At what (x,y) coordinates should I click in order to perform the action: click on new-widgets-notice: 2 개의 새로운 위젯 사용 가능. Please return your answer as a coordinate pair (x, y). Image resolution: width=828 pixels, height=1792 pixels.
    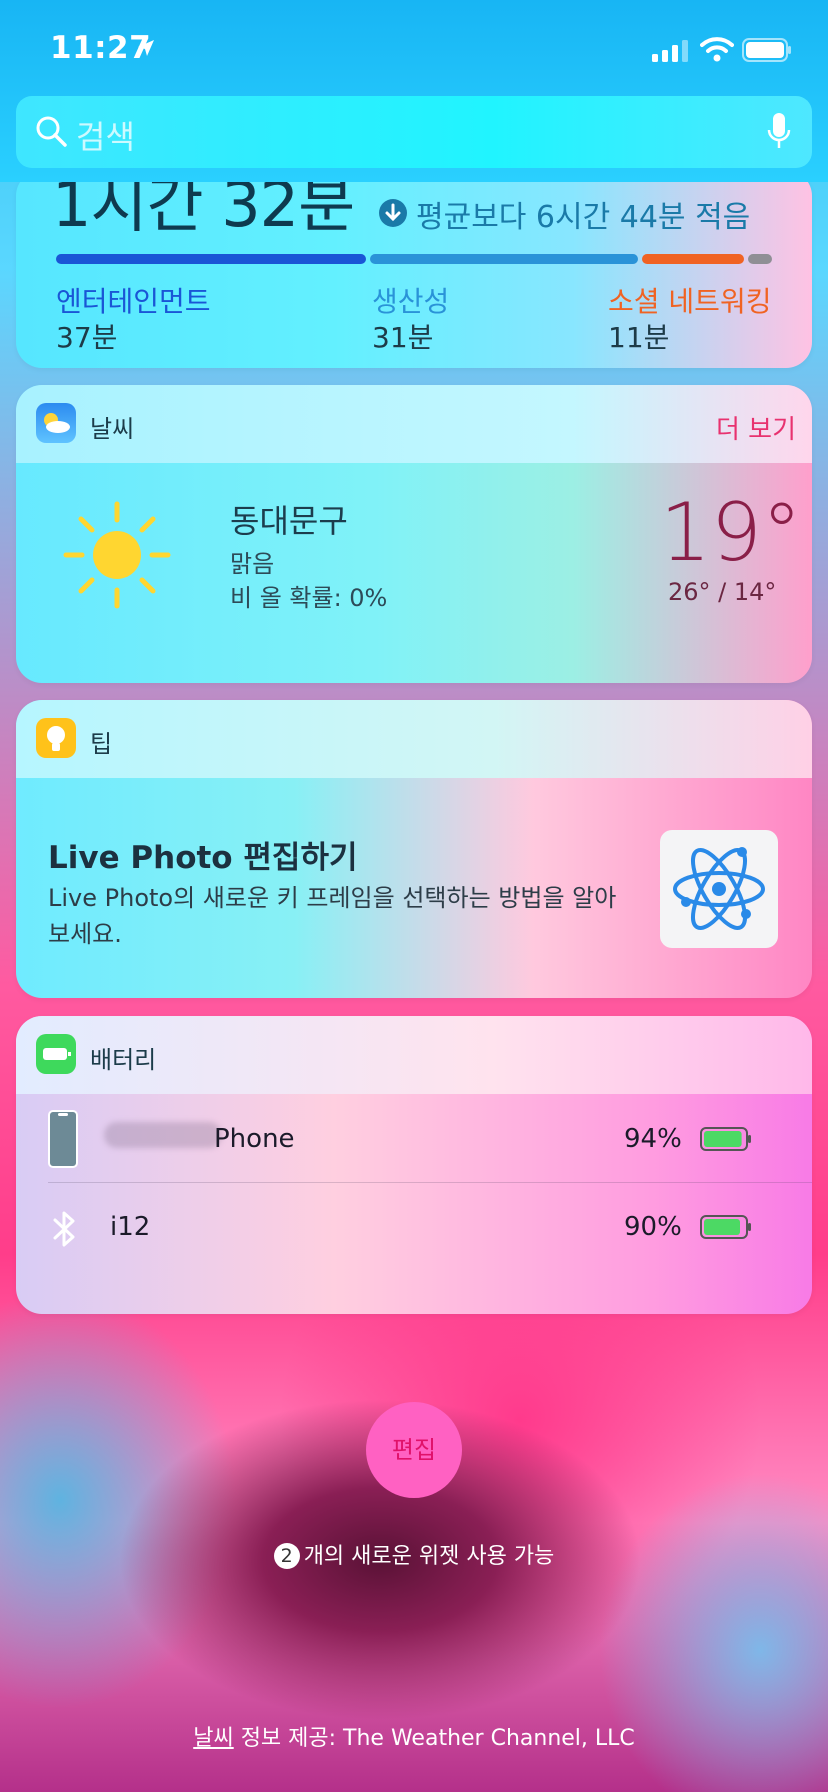
    Looking at the image, I should click on (414, 1554).